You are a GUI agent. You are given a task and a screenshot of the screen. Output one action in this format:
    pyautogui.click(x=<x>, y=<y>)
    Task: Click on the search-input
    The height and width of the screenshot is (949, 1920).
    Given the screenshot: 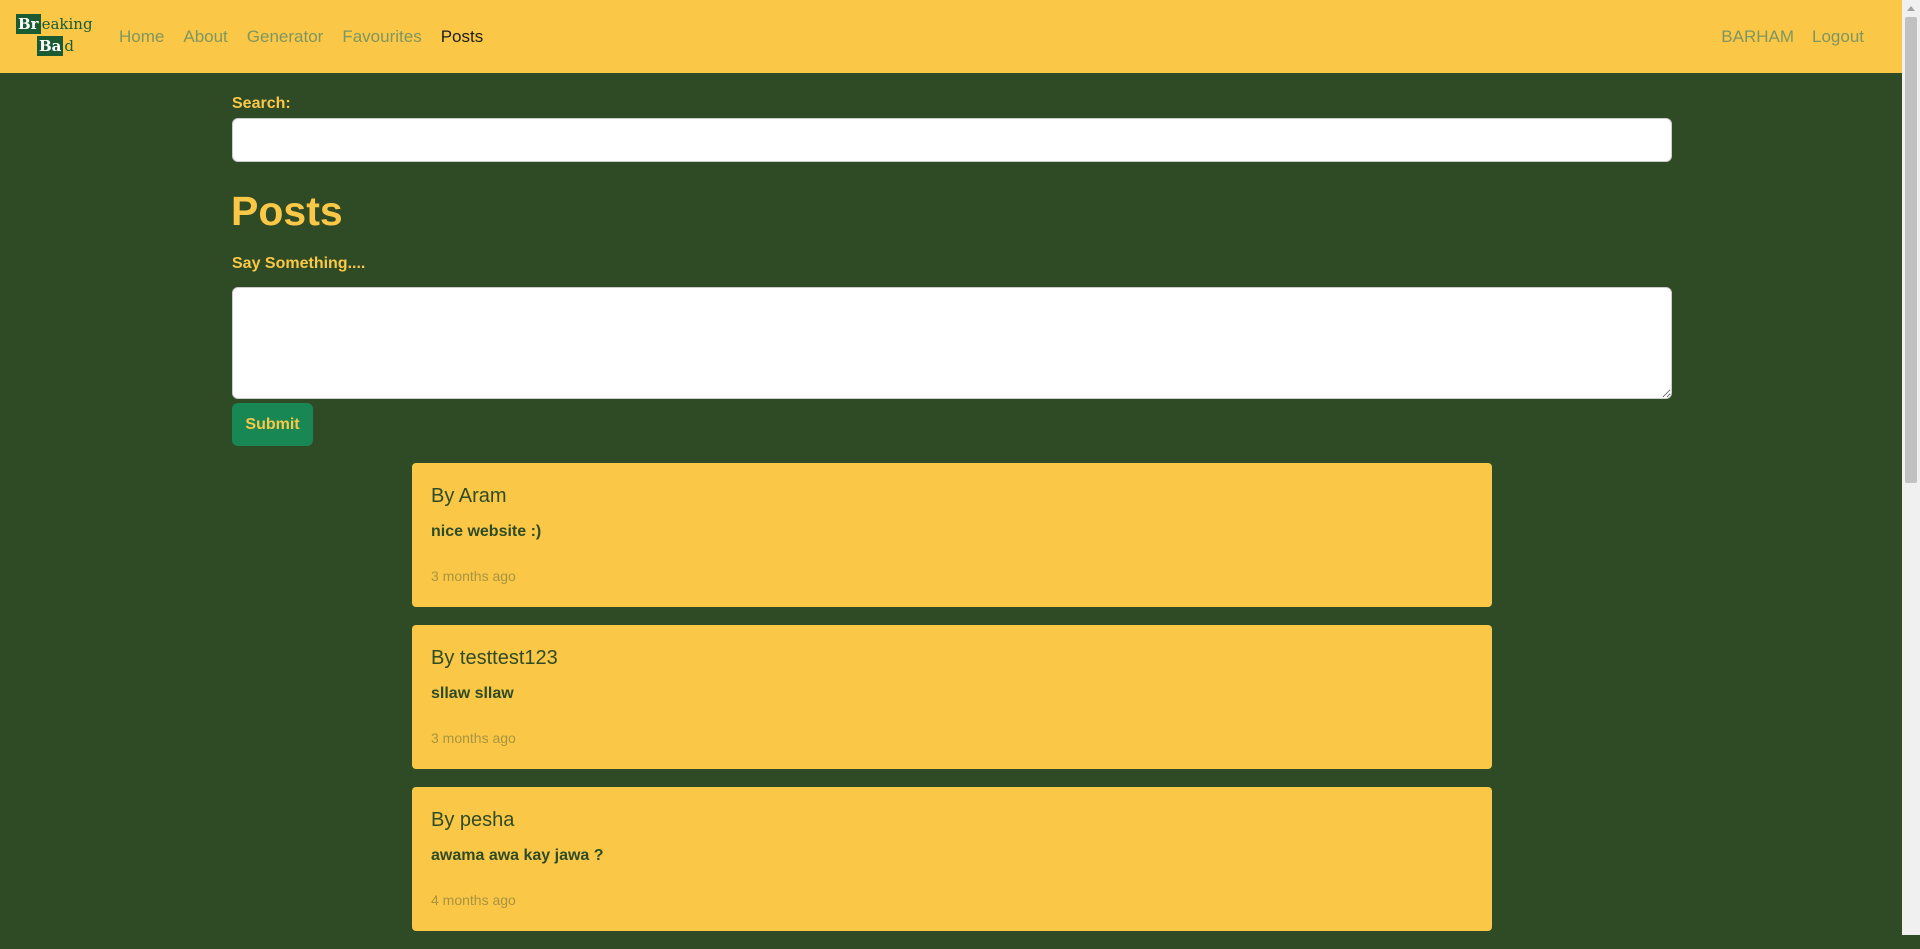 What is the action you would take?
    pyautogui.click(x=952, y=140)
    